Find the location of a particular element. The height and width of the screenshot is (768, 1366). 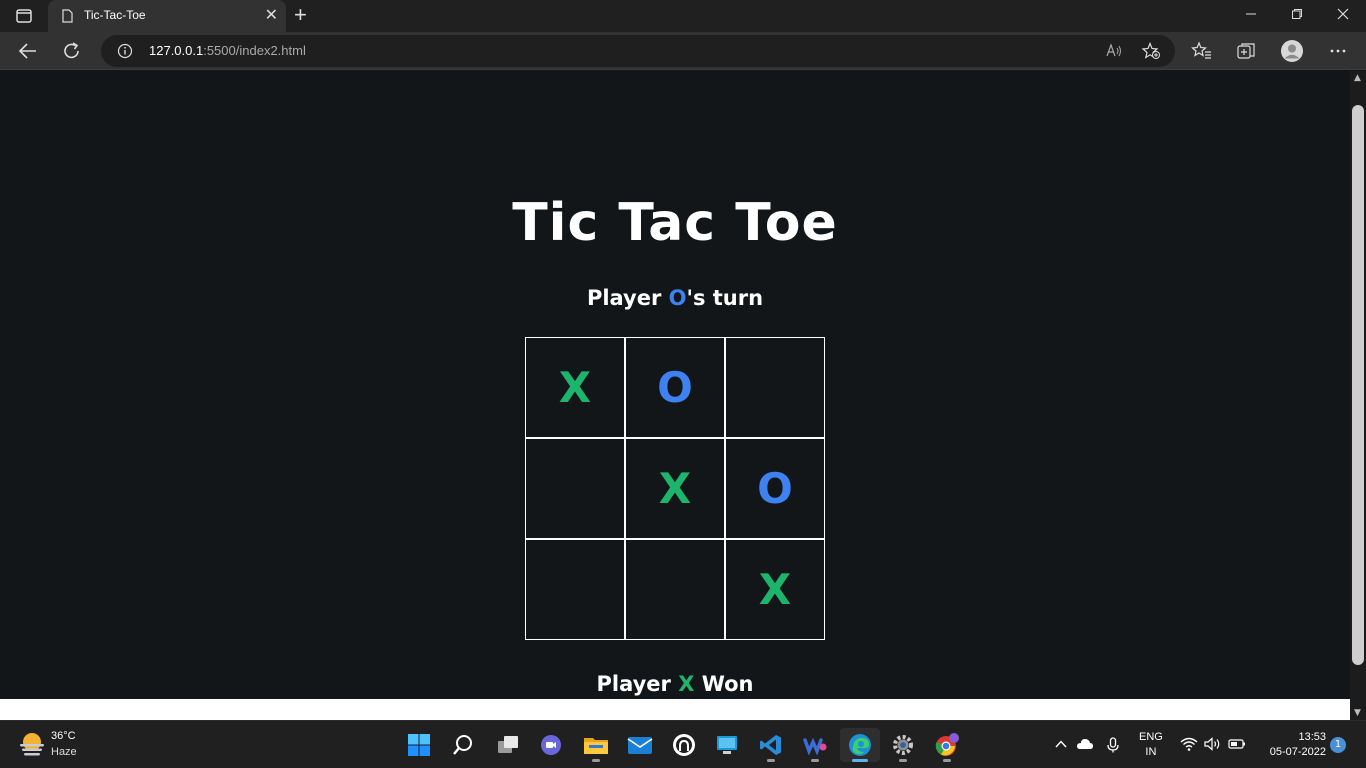

settings-icon is located at coordinates (903, 745).